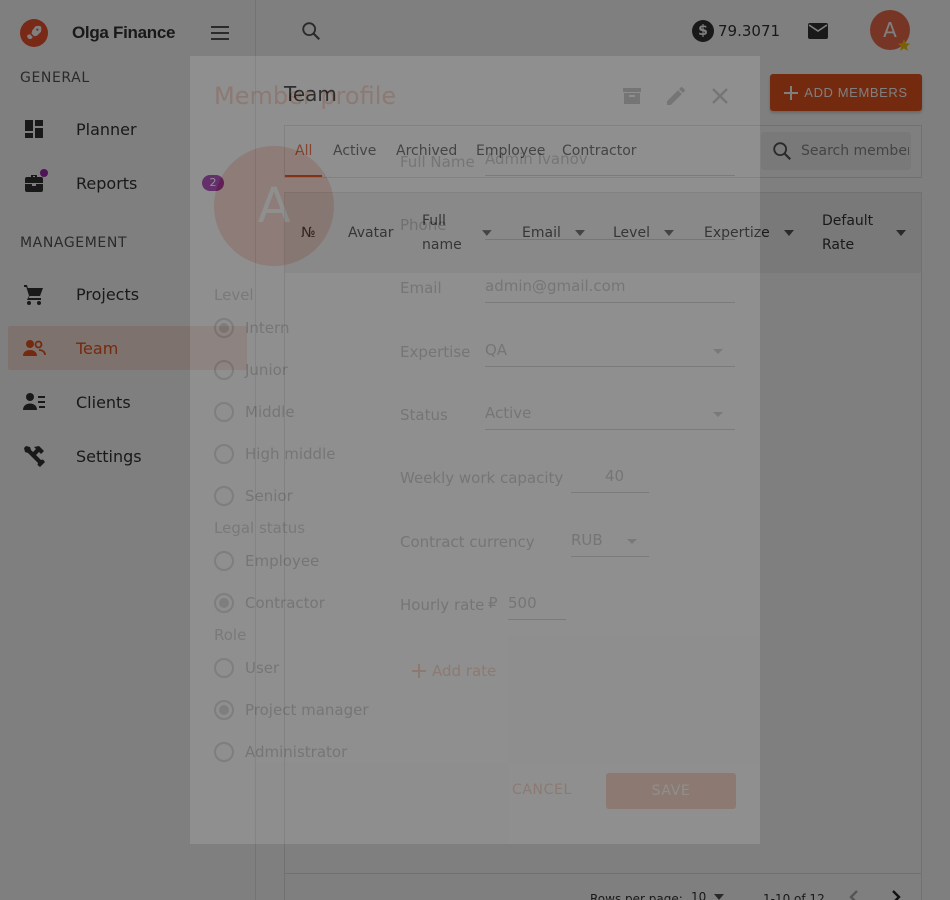 This screenshot has width=950, height=900. I want to click on save-button: SAVE, so click(671, 791).